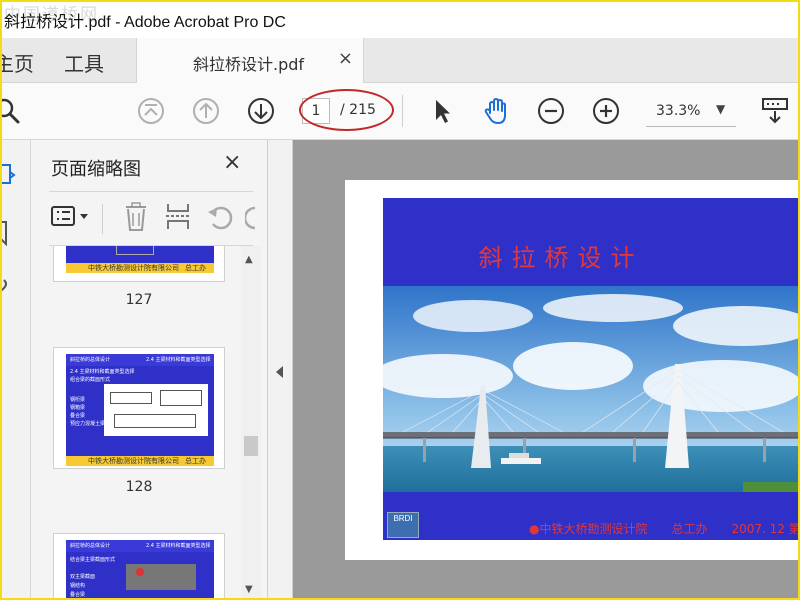 The height and width of the screenshot is (600, 800). Describe the element at coordinates (664, 529) in the screenshot. I see `slide-footer: ●中铁大桥勘测设计院 总工办 2007. 12 第` at that location.